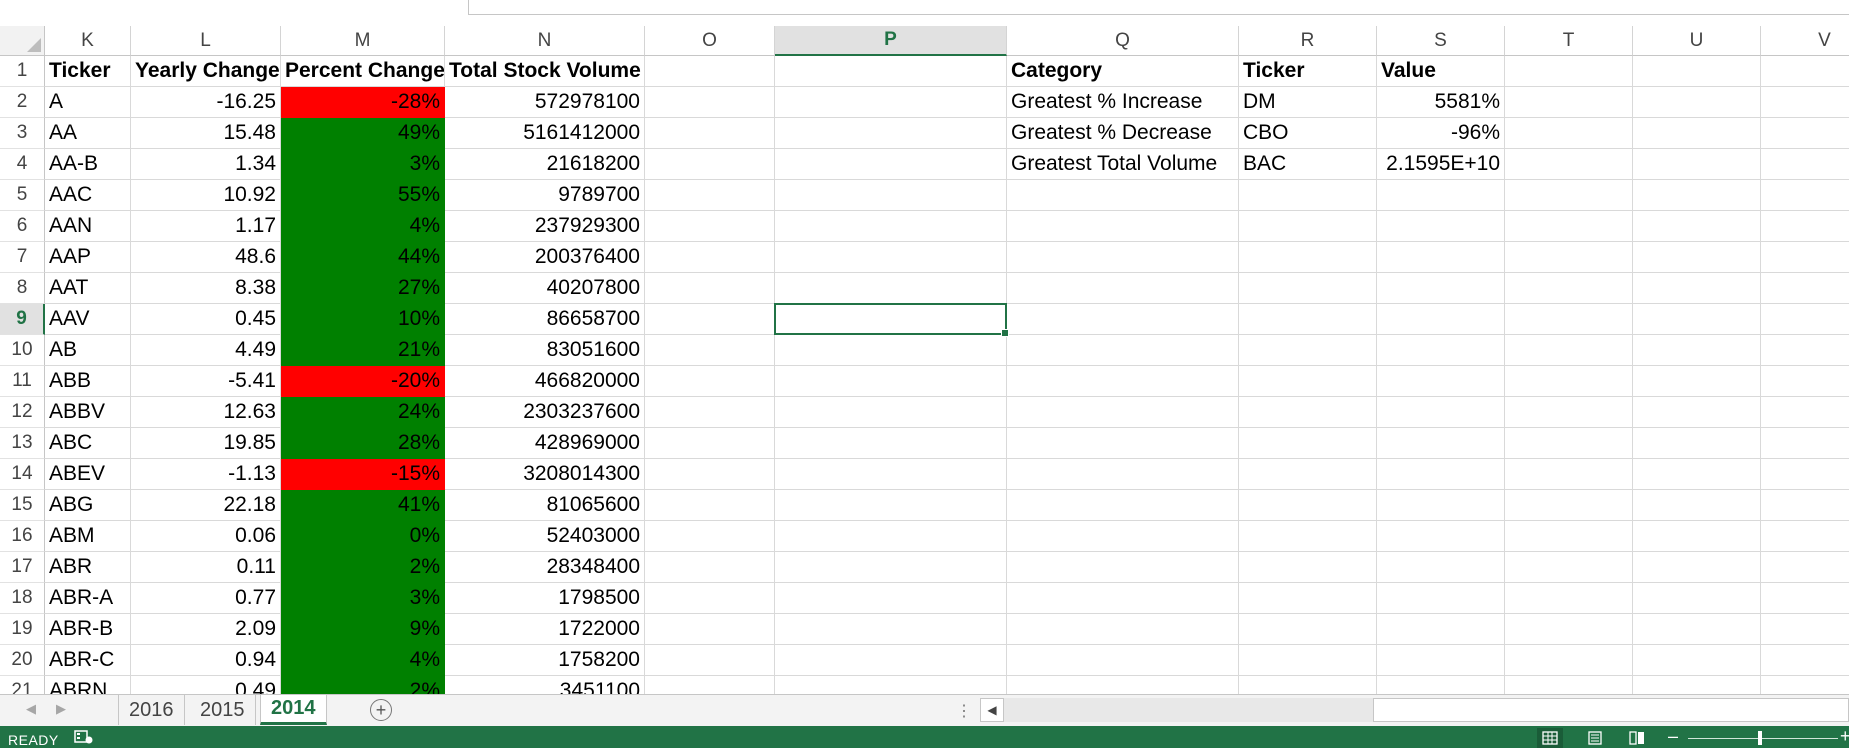 This screenshot has width=1849, height=748. Describe the element at coordinates (363, 685) in the screenshot. I see `cell-percent-change: 2%` at that location.